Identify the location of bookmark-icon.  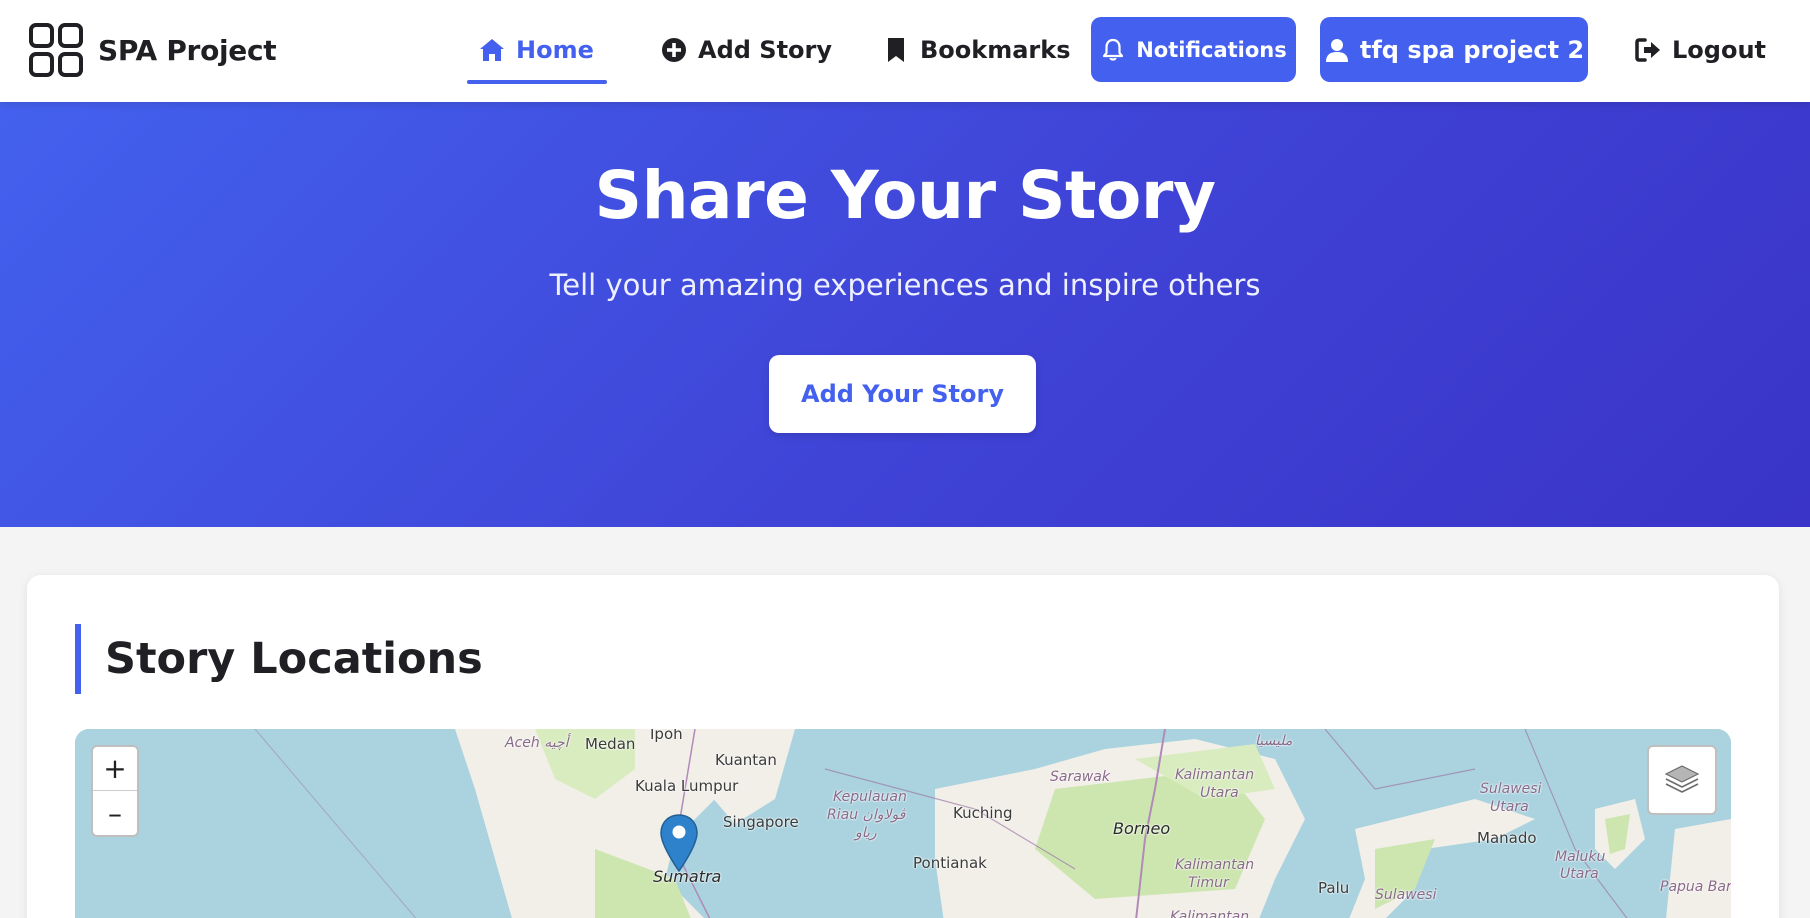
(896, 50).